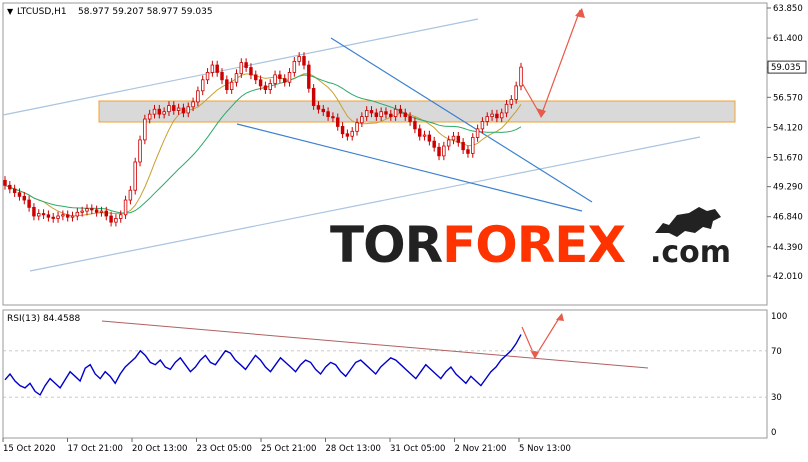 The width and height of the screenshot is (808, 462). What do you see at coordinates (10, 11) in the screenshot?
I see `symbol-arrow-icon: ▼` at bounding box center [10, 11].